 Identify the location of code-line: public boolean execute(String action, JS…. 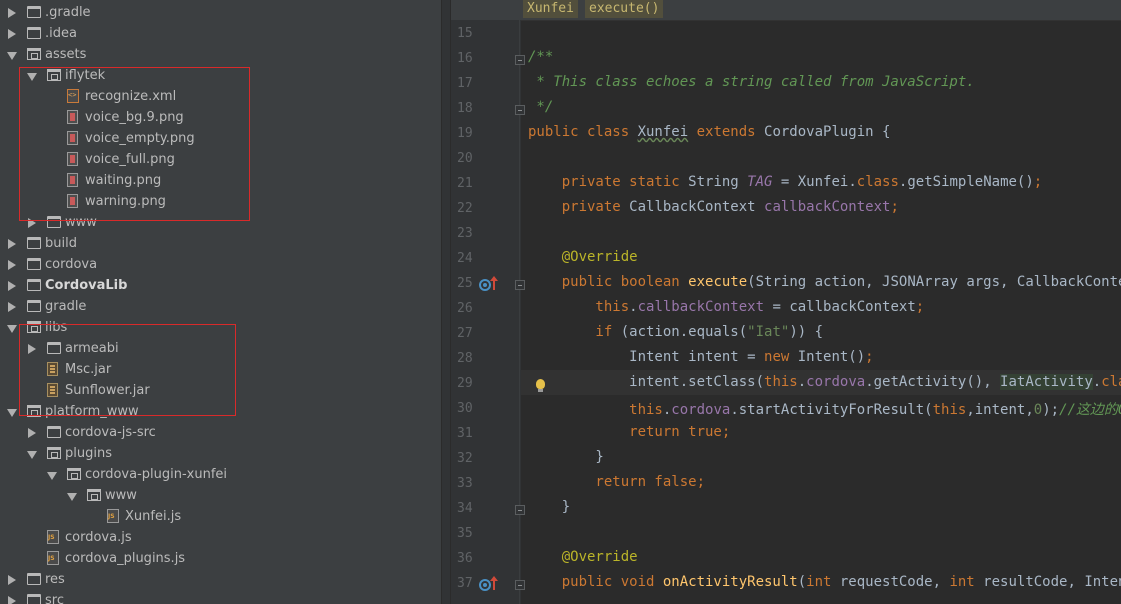
(824, 282).